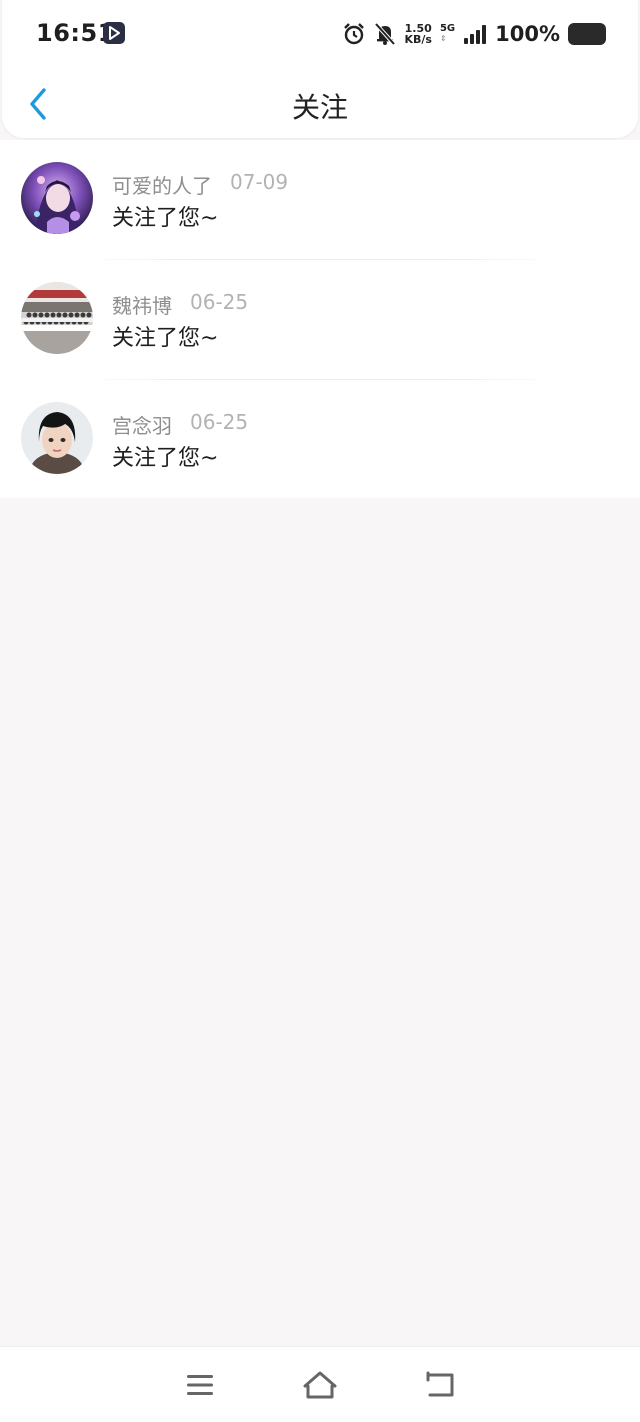 This screenshot has width=640, height=1422. I want to click on back-icon, so click(440, 1383).